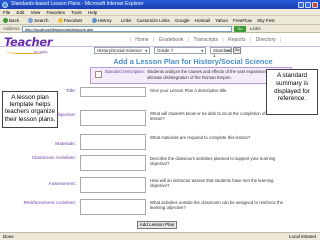  I want to click on history-icon, so click(94, 20).